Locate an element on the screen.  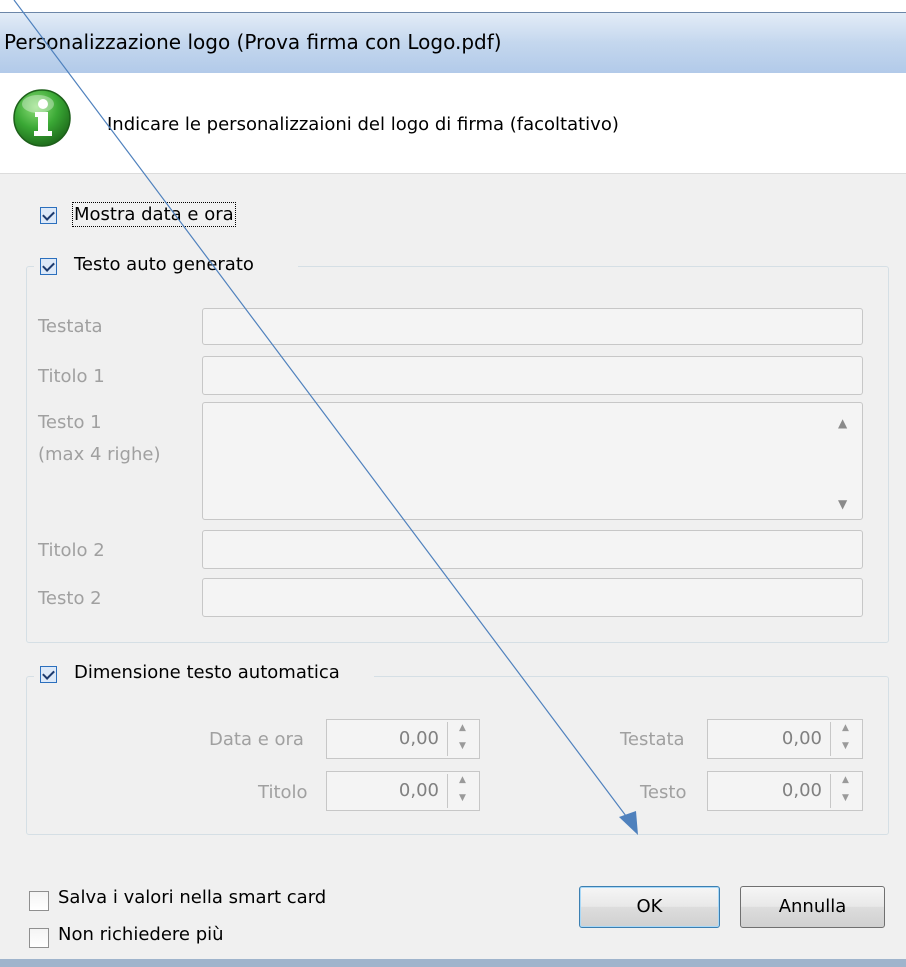
testo2-input is located at coordinates (532, 597).